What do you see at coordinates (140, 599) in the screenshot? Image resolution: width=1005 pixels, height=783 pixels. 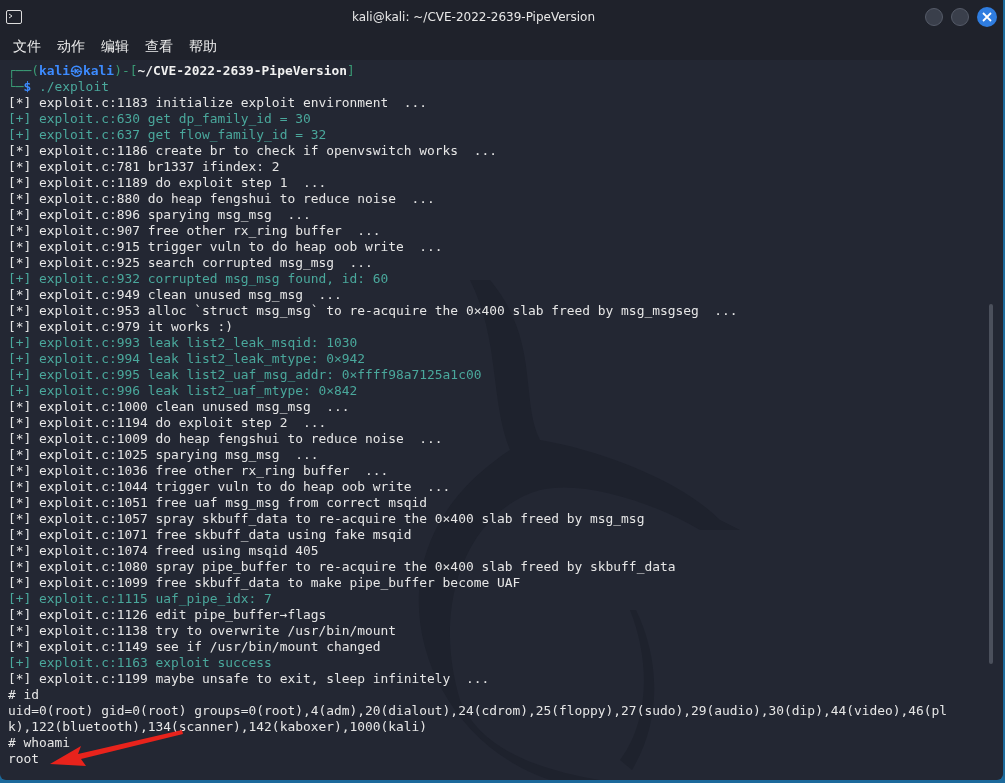 I see `terminal-line: [+] exploit.c:1115 uaf_pipe_idx: 7` at bounding box center [140, 599].